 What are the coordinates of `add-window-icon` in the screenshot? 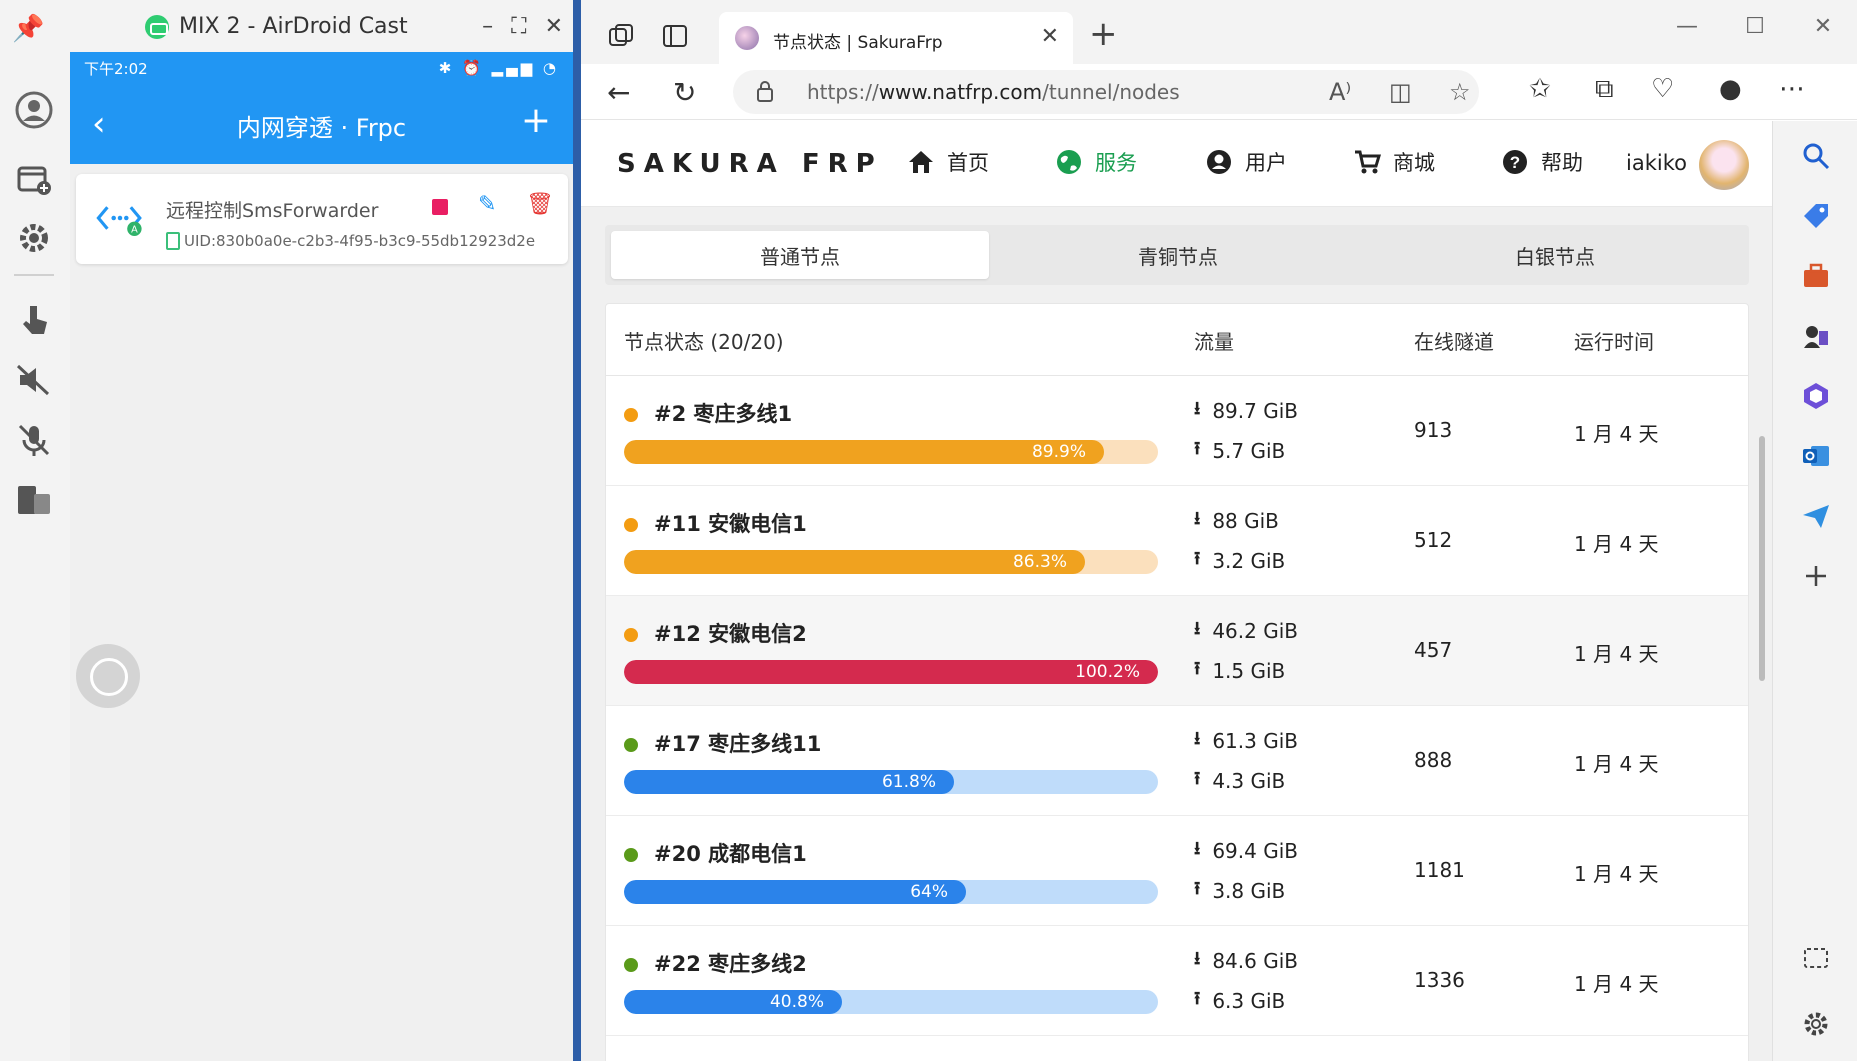 It's located at (34, 180).